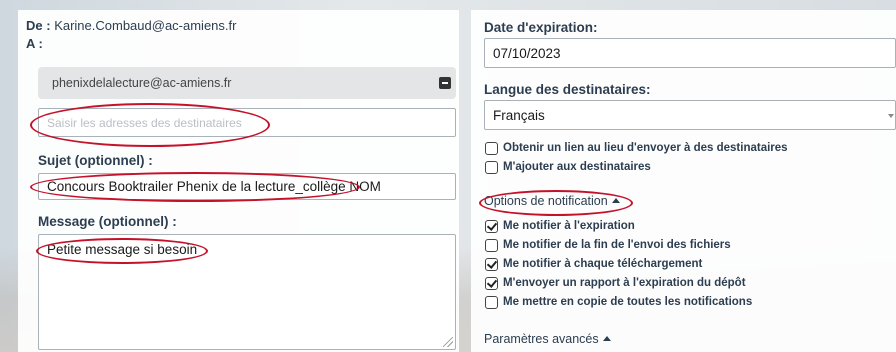 This screenshot has width=896, height=352. What do you see at coordinates (145, 25) in the screenshot?
I see `from-value: Karine.Combaud@ac-amiens.fr` at bounding box center [145, 25].